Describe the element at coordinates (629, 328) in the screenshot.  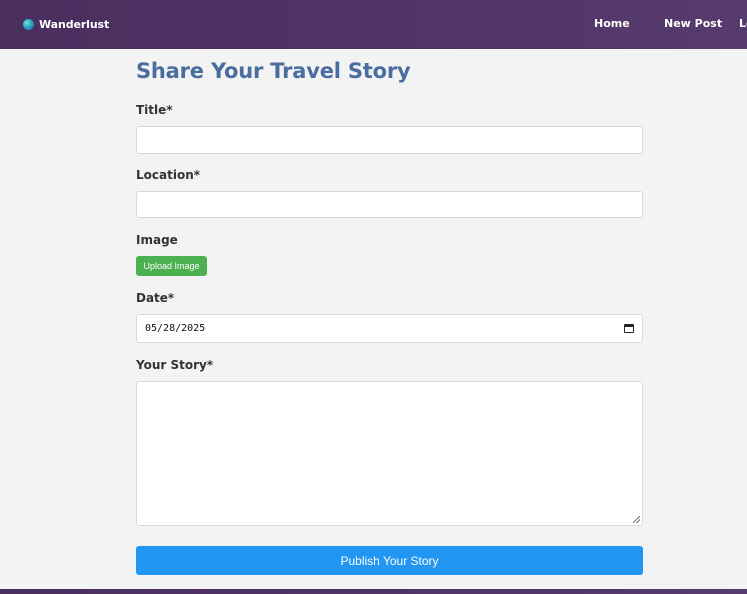
I see `calendar-icon` at that location.